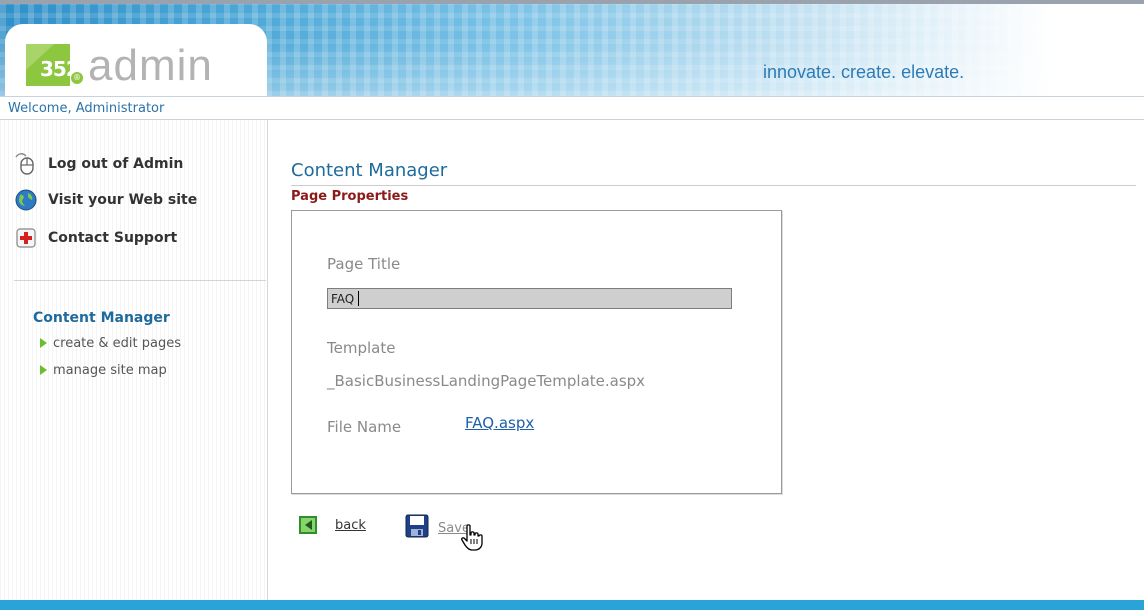 The height and width of the screenshot is (610, 1144). What do you see at coordinates (26, 238) in the screenshot?
I see `support-cross-icon` at bounding box center [26, 238].